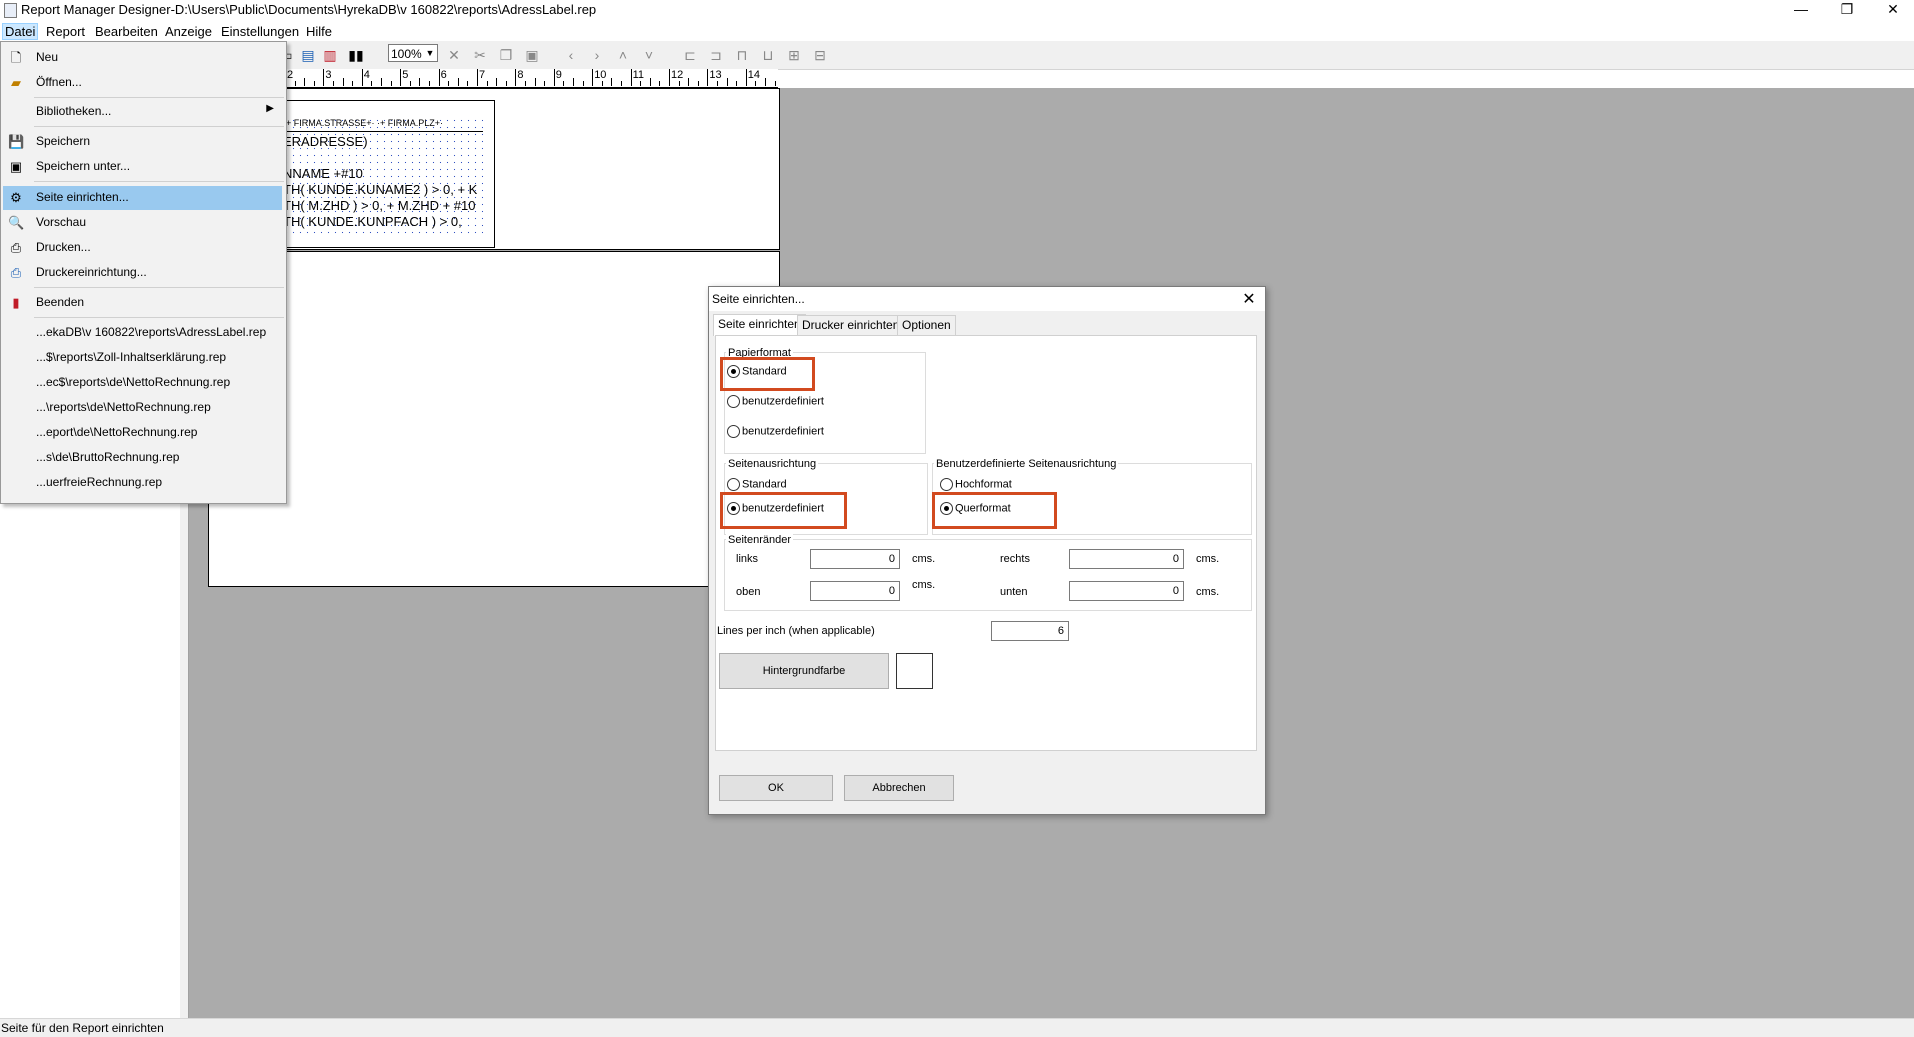  I want to click on horizontal-ruler: 2 3 4 5 6 7 8 9 10 11 12 13 14, so click(530, 78).